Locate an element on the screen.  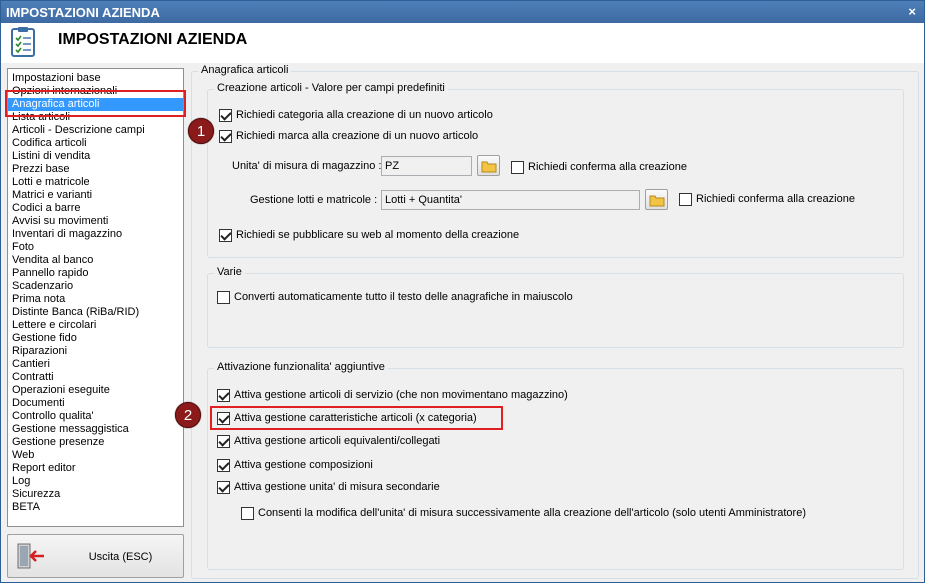
nav-item: Codifica articoli is located at coordinates (95, 143).